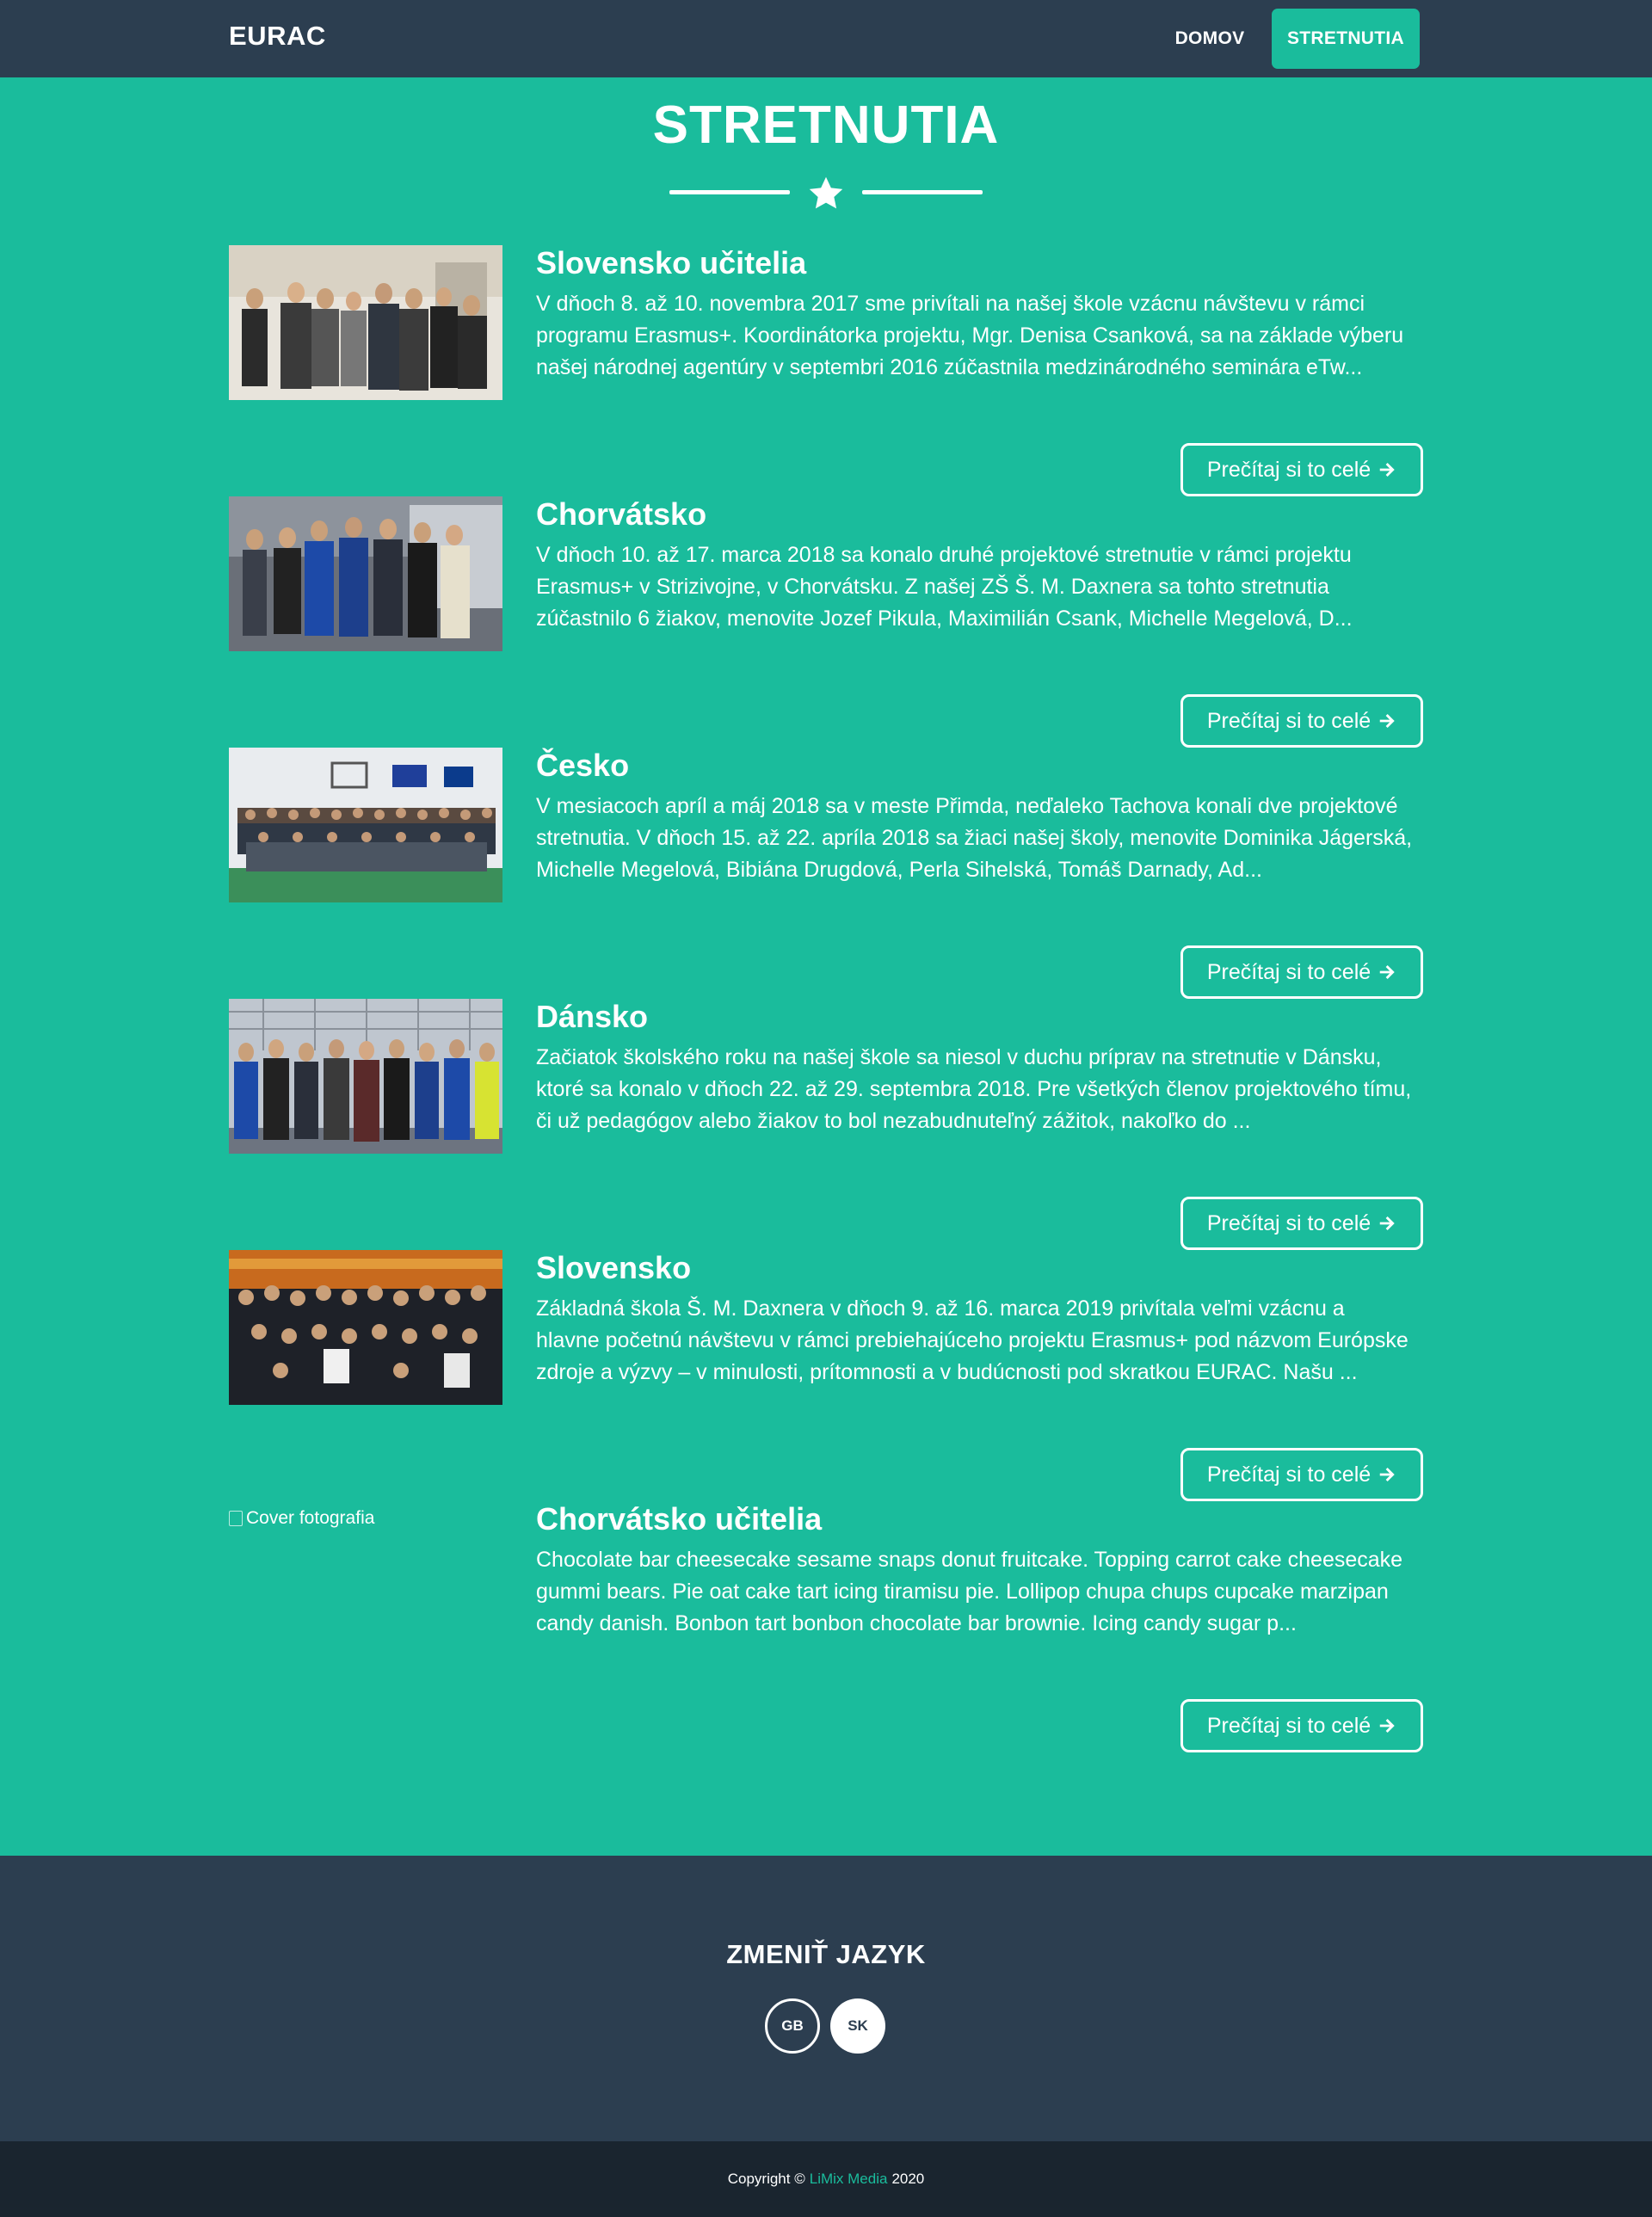 Image resolution: width=1652 pixels, height=2217 pixels. What do you see at coordinates (826, 1954) in the screenshot?
I see `language-heading: ZMENIŤ JAZYK` at bounding box center [826, 1954].